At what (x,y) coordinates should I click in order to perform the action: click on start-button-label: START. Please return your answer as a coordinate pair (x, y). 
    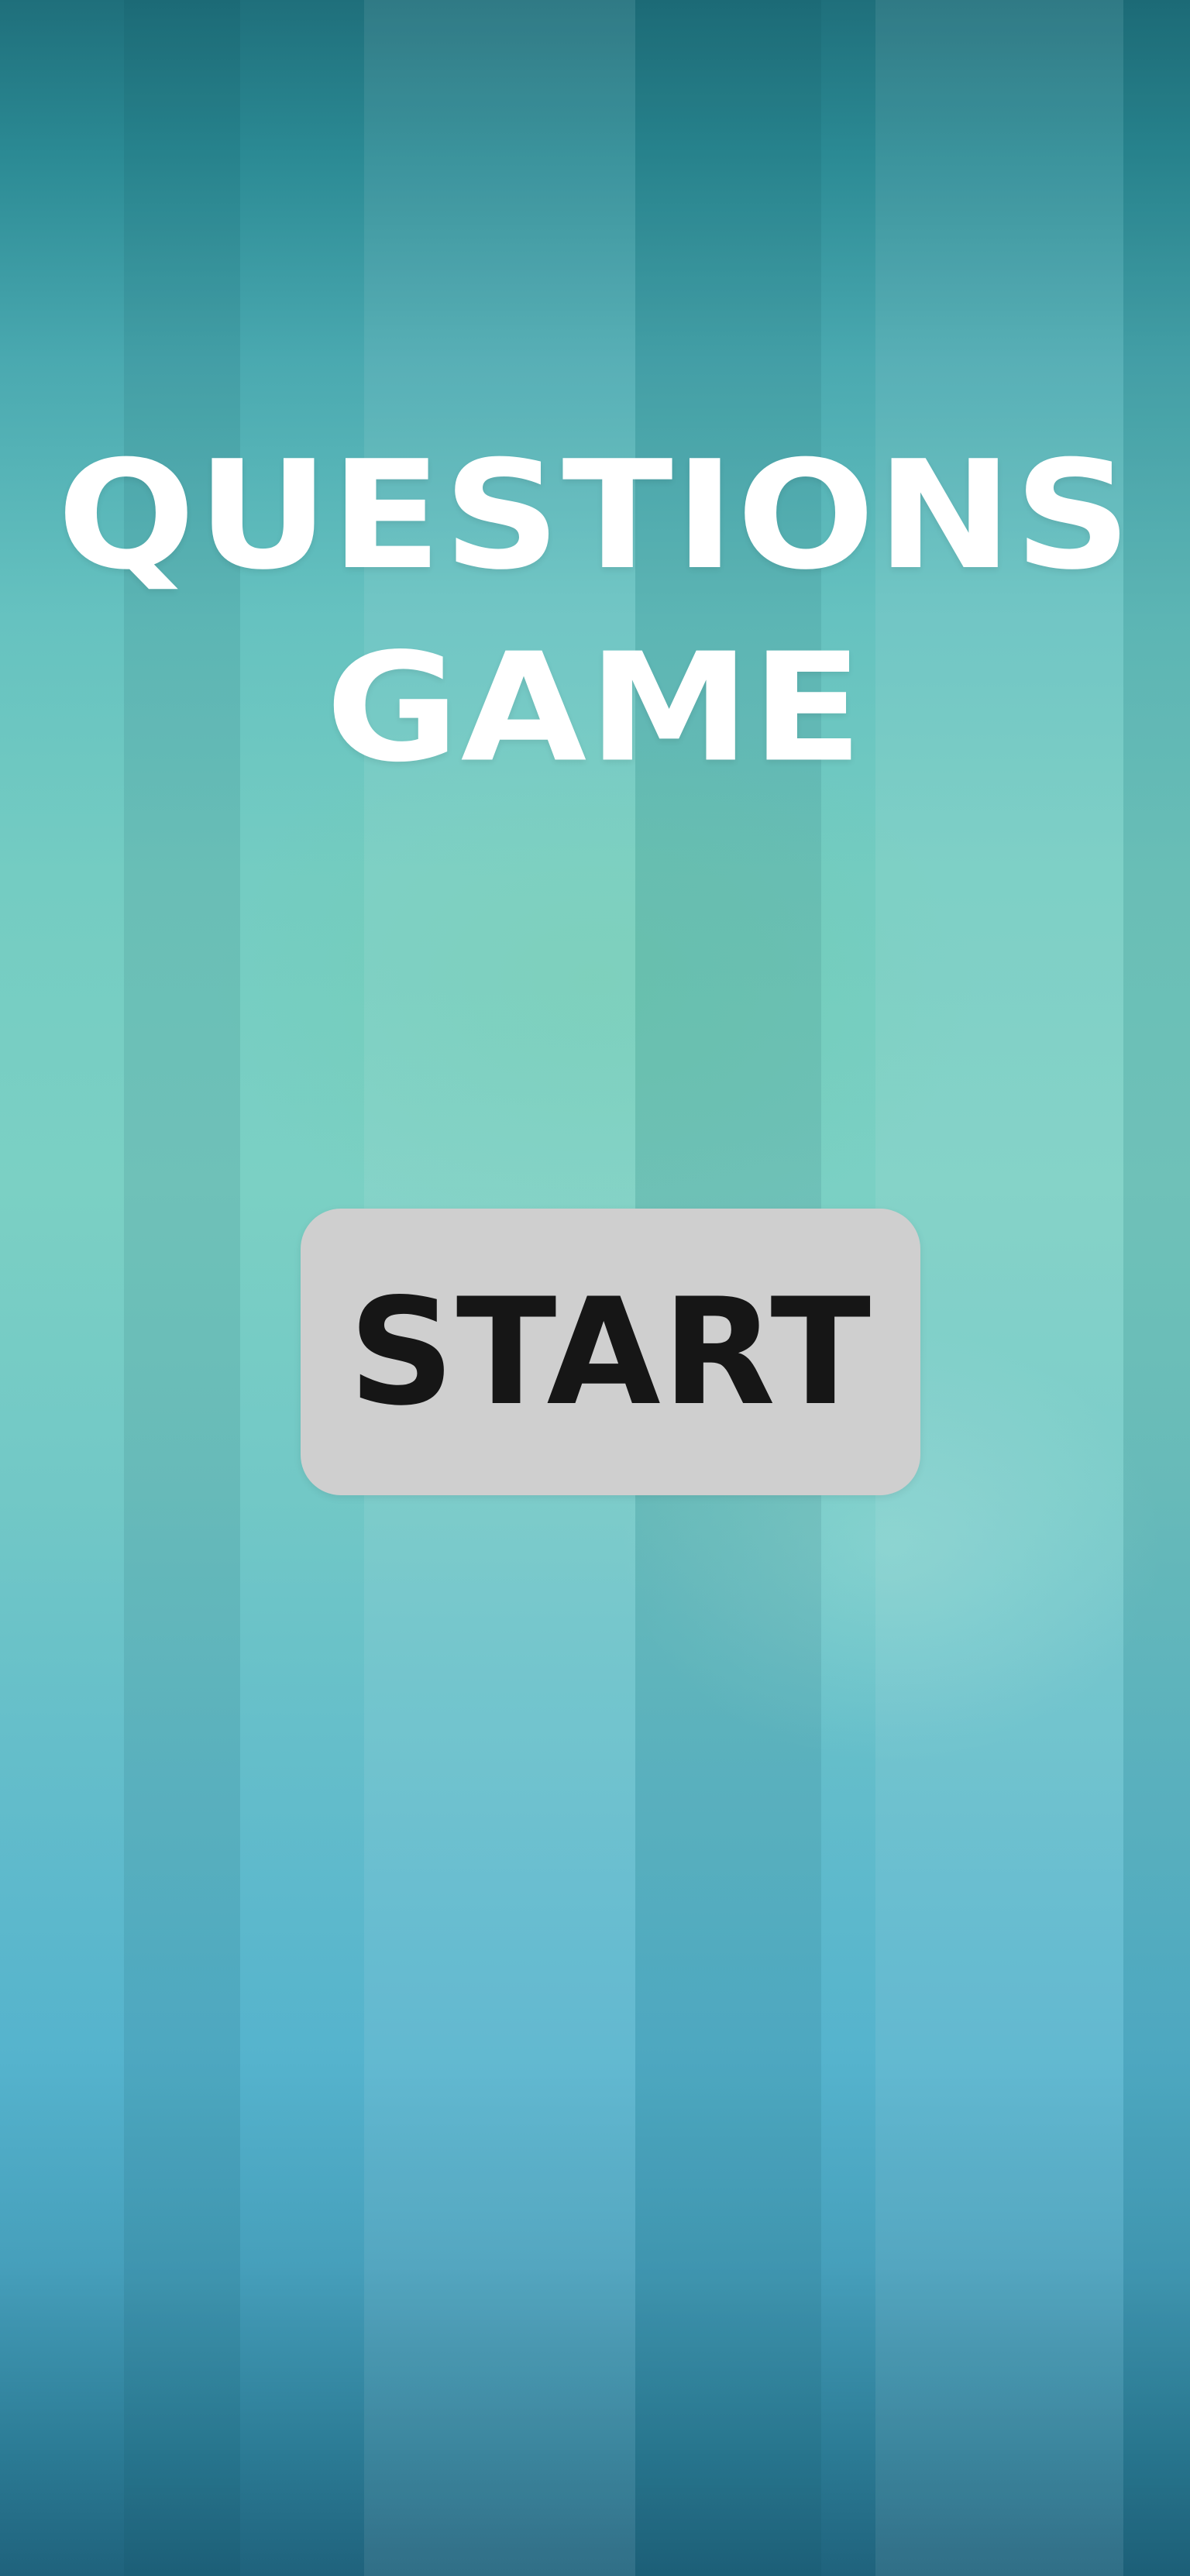
    Looking at the image, I should click on (611, 1352).